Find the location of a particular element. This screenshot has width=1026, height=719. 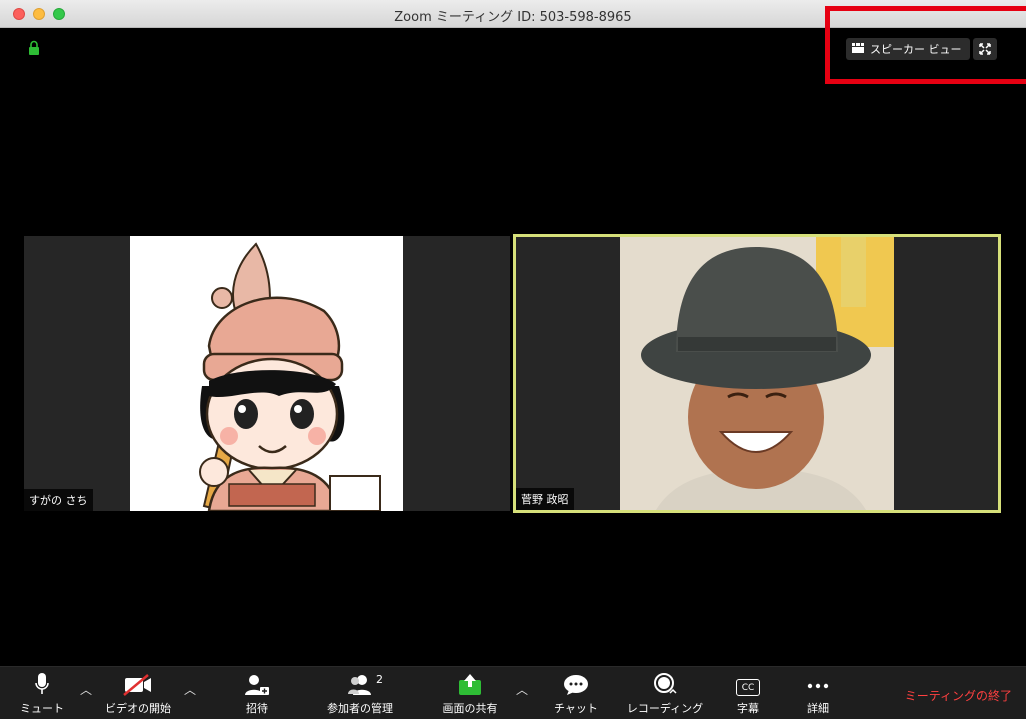

participant-video-illustration is located at coordinates (266, 373).